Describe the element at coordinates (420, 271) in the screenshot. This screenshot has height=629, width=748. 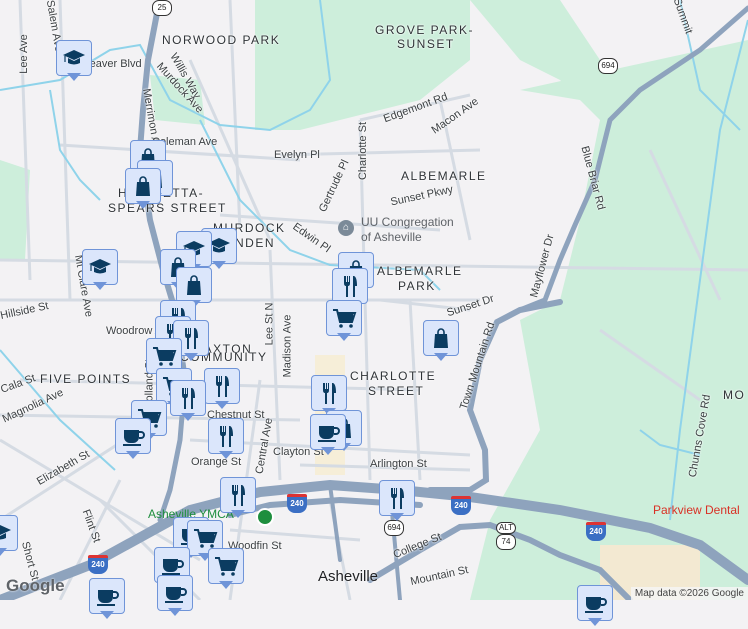
I see `neighborhood-albemarle-park-line1: ALBEMARLE` at that location.